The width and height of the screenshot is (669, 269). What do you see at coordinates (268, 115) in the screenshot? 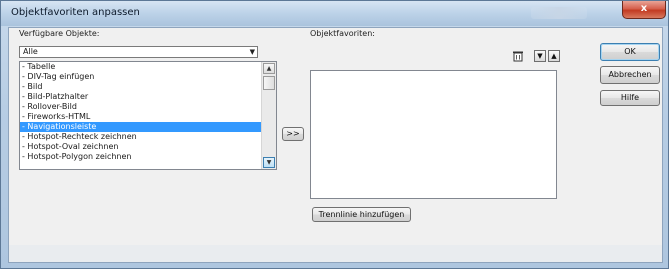
I see `list-scrollbar: ▲ ▼` at bounding box center [268, 115].